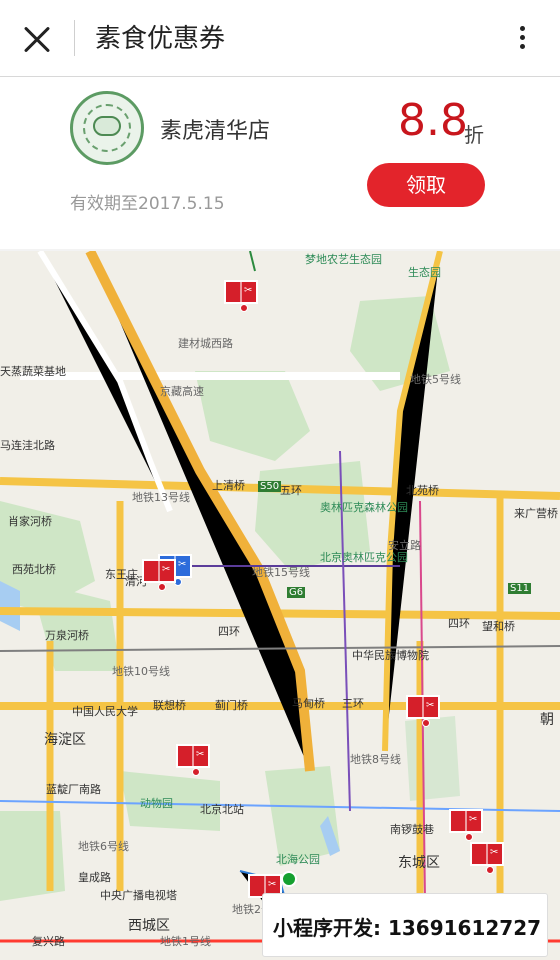 Image resolution: width=560 pixels, height=960 pixels. What do you see at coordinates (364, 507) in the screenshot?
I see `map-label: 奥林匹克森林公园` at bounding box center [364, 507].